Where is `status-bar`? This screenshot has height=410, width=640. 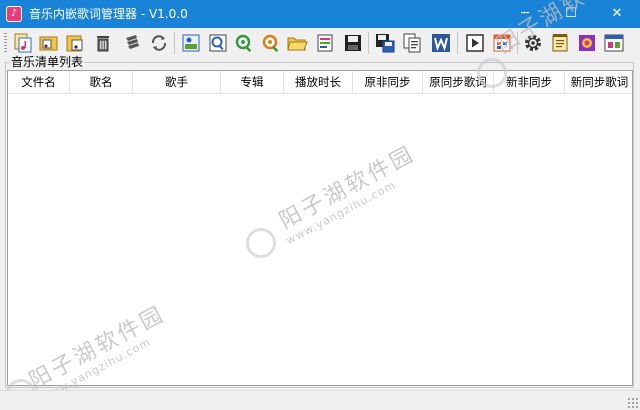
status-bar is located at coordinates (320, 400).